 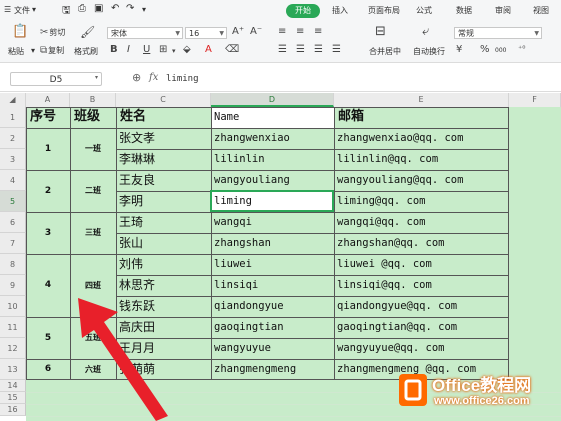 I want to click on row-header: 3, so click(x=13, y=159).